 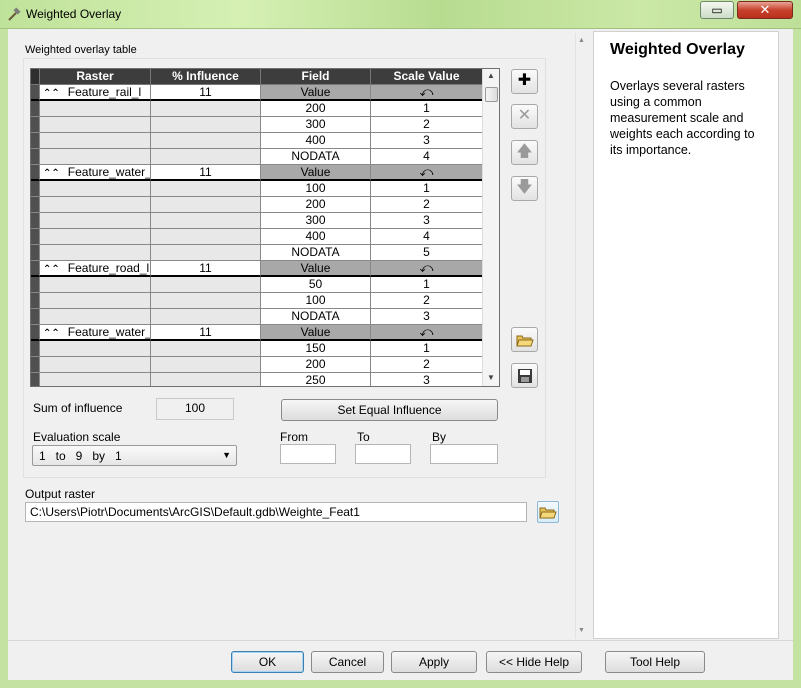 I want to click on header-influence: % Influence, so click(x=206, y=77).